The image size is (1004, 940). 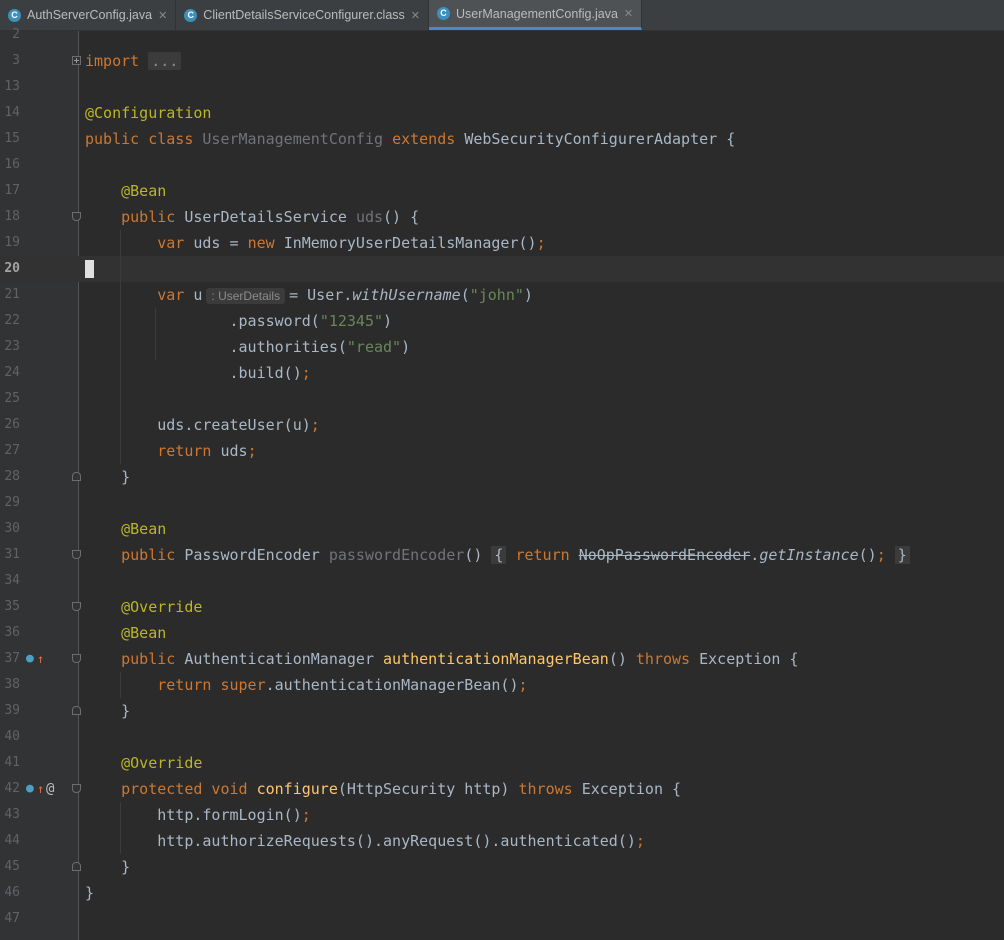 I want to click on code-line: 16, so click(x=502, y=165).